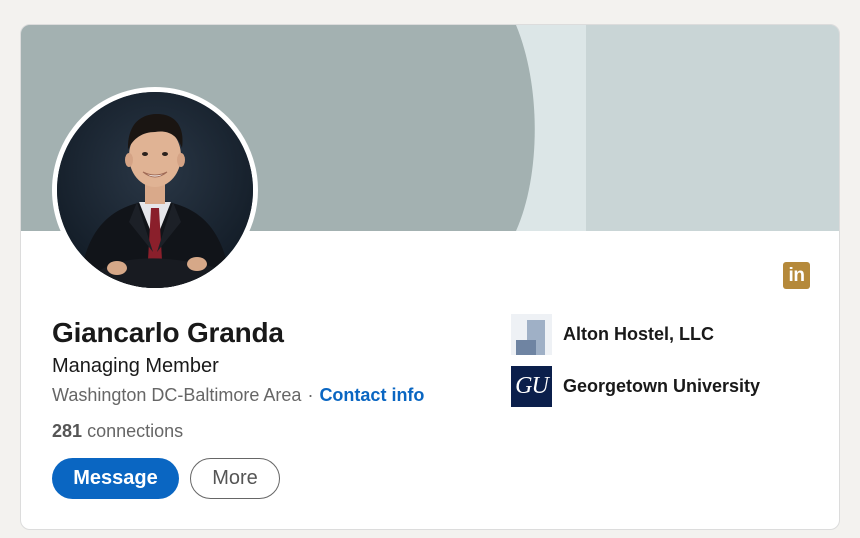 The width and height of the screenshot is (860, 538). Describe the element at coordinates (638, 334) in the screenshot. I see `company-name: Alton Hostel, LLC` at that location.